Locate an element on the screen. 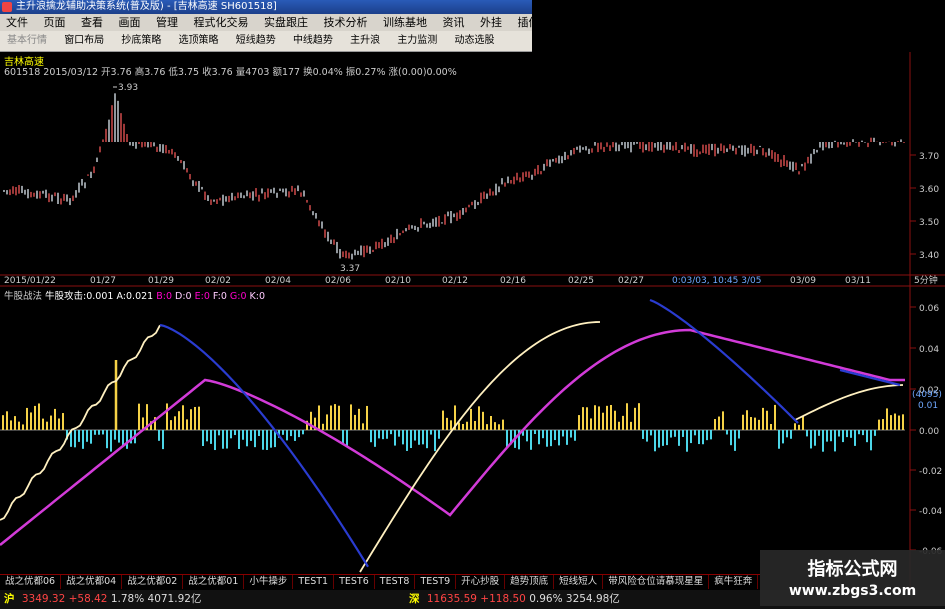 The width and height of the screenshot is (945, 609). sh-index: 3349.32 is located at coordinates (43, 599).